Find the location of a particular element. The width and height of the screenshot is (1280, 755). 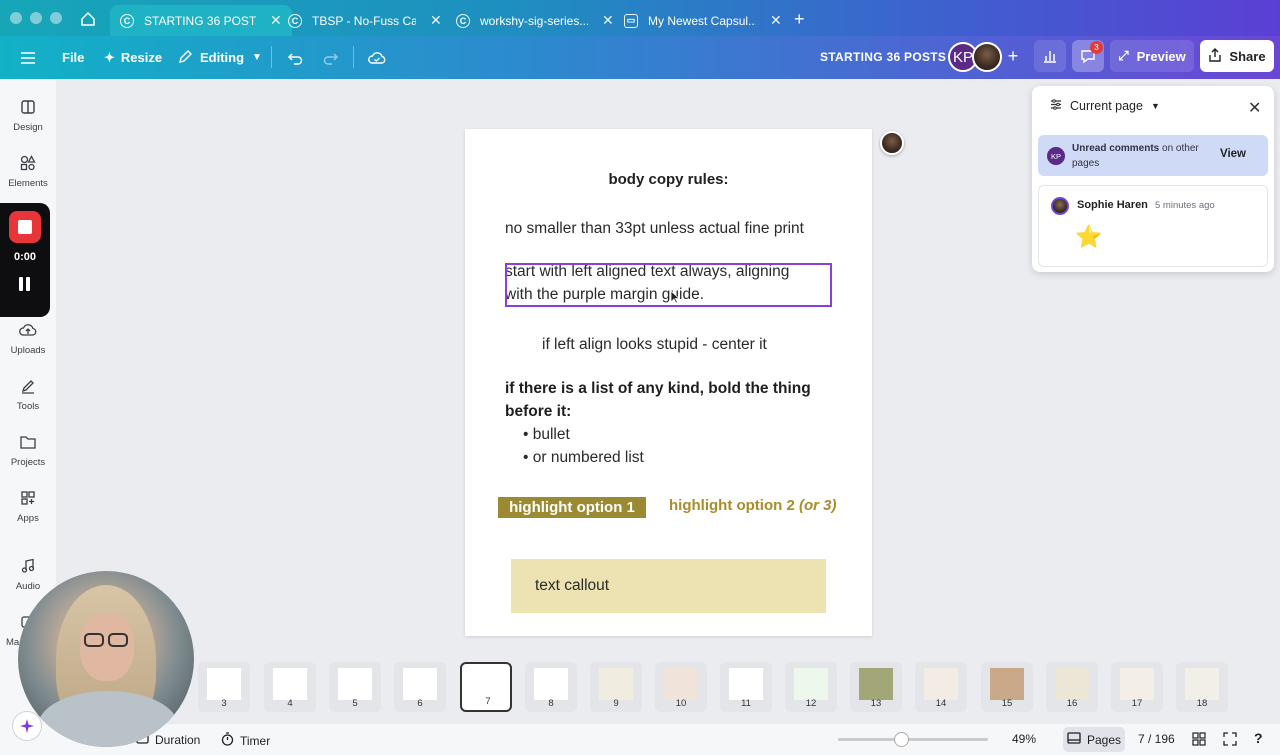

editing-mode-button: Editing ▼ is located at coordinates (220, 57).